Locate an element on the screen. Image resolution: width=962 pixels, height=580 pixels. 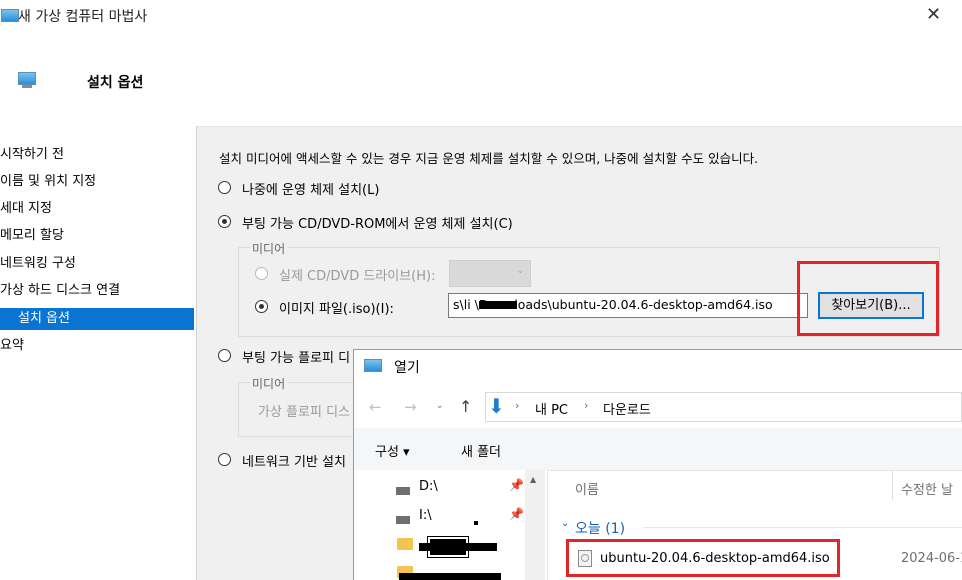
image-file-label: 이미지 파일(.iso)(I): is located at coordinates (336, 309).